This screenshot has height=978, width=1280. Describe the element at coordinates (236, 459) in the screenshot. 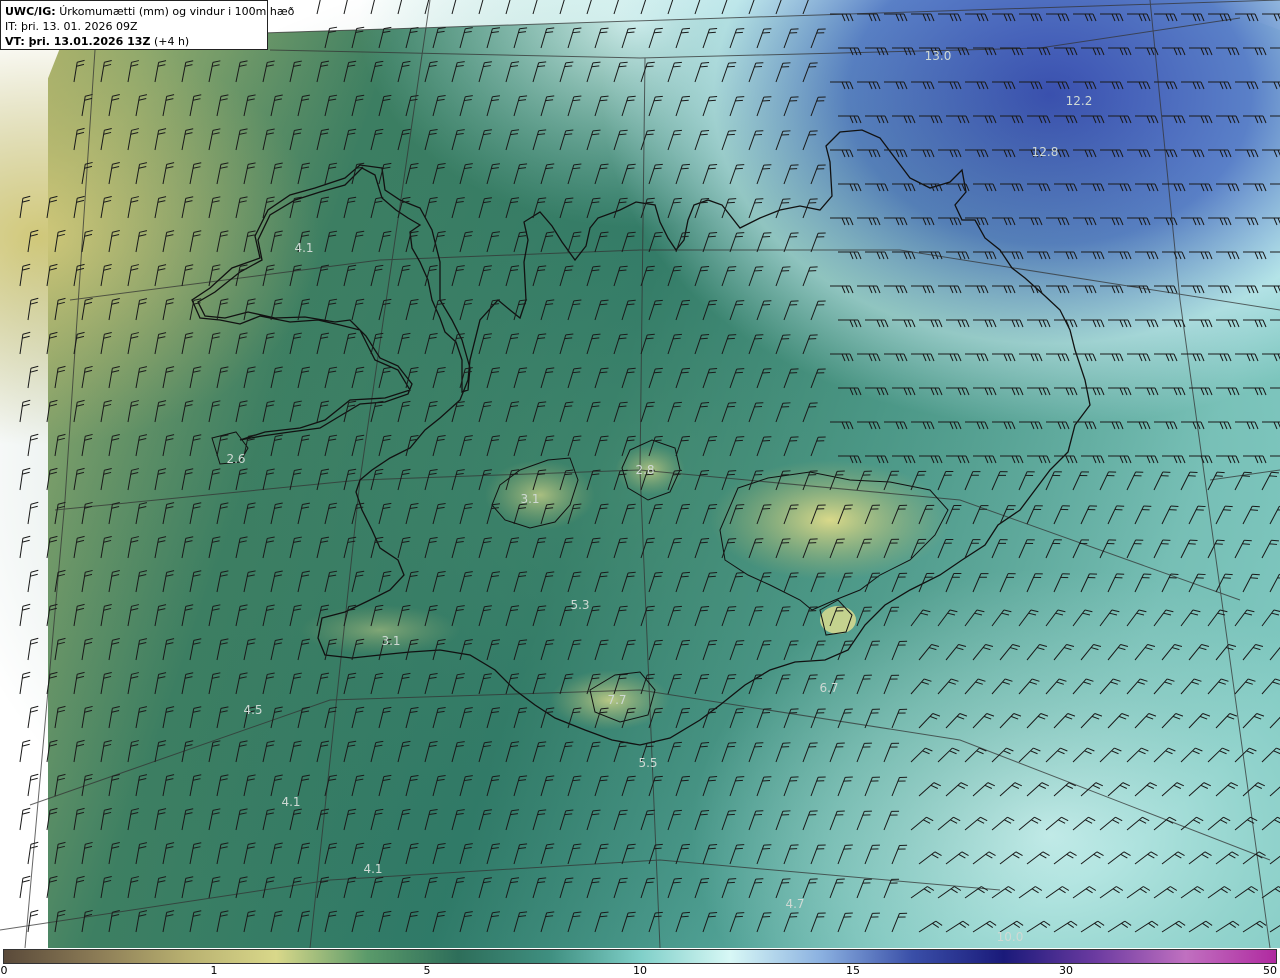

I see `value-label: 2.6` at that location.